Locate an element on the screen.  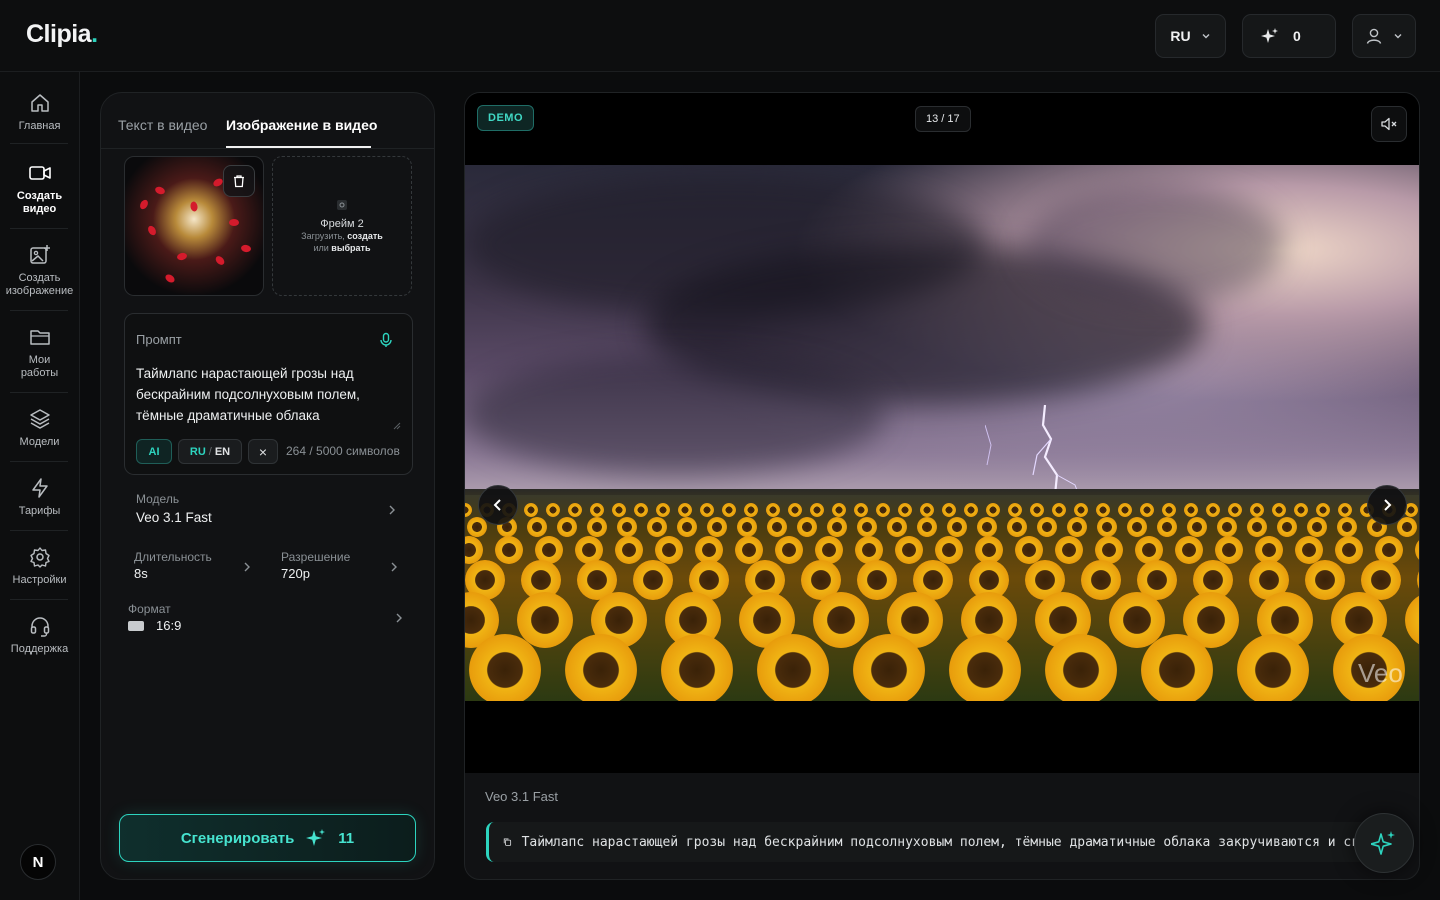
frame-2-create-link: создать is located at coordinates (365, 236).